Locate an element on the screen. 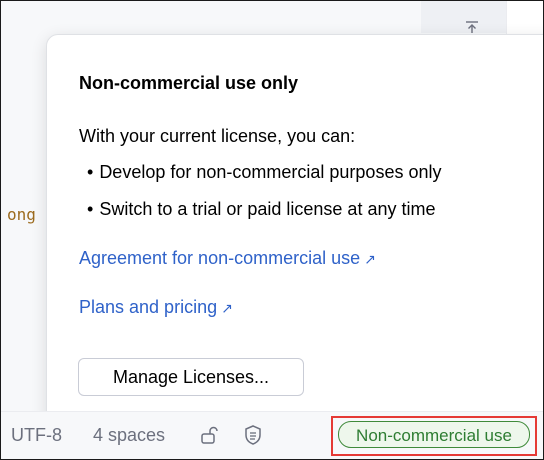 The image size is (544, 460). status-bar: UTF-8 4 spaces Non-commercial use is located at coordinates (272, 435).